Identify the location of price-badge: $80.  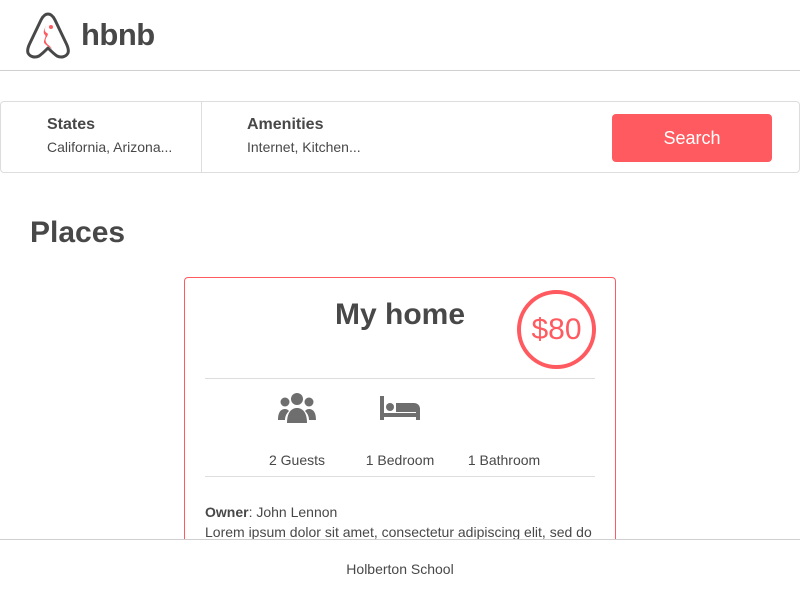
(556, 329).